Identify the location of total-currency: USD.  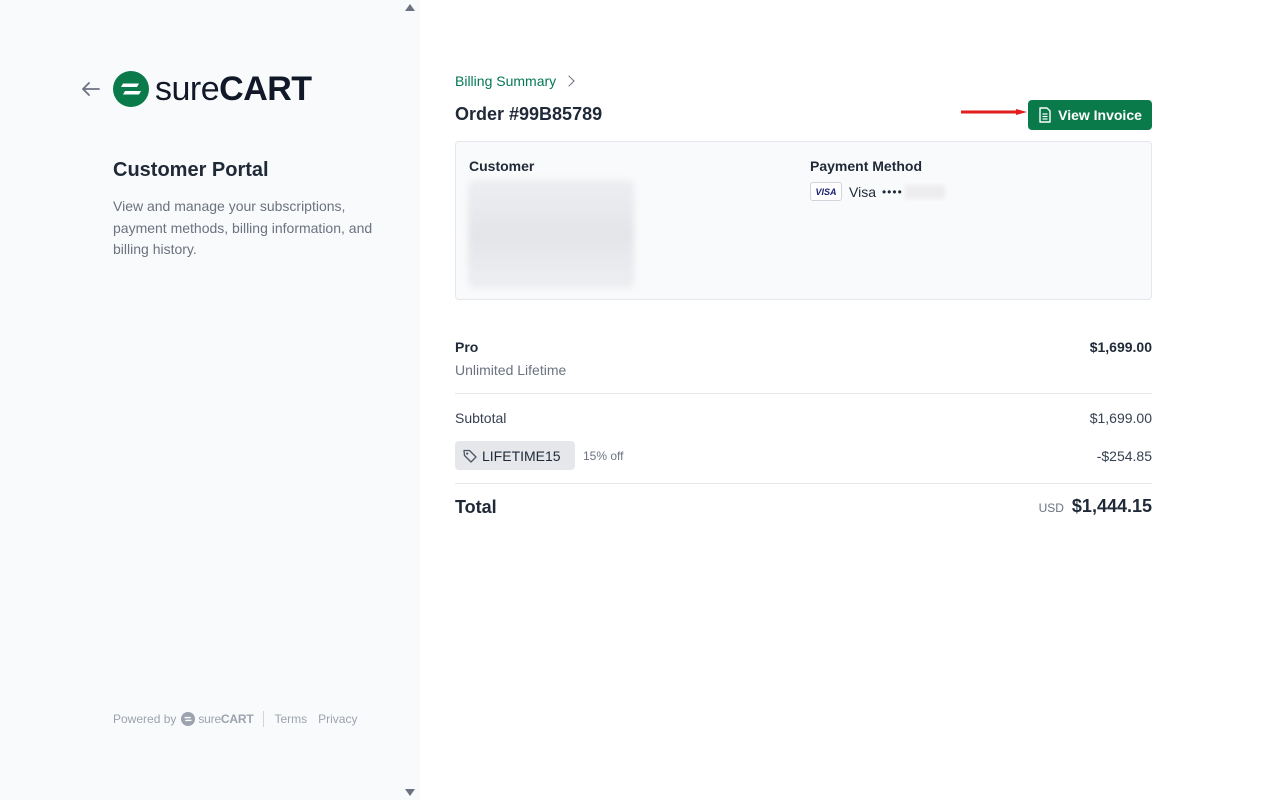
(1051, 508).